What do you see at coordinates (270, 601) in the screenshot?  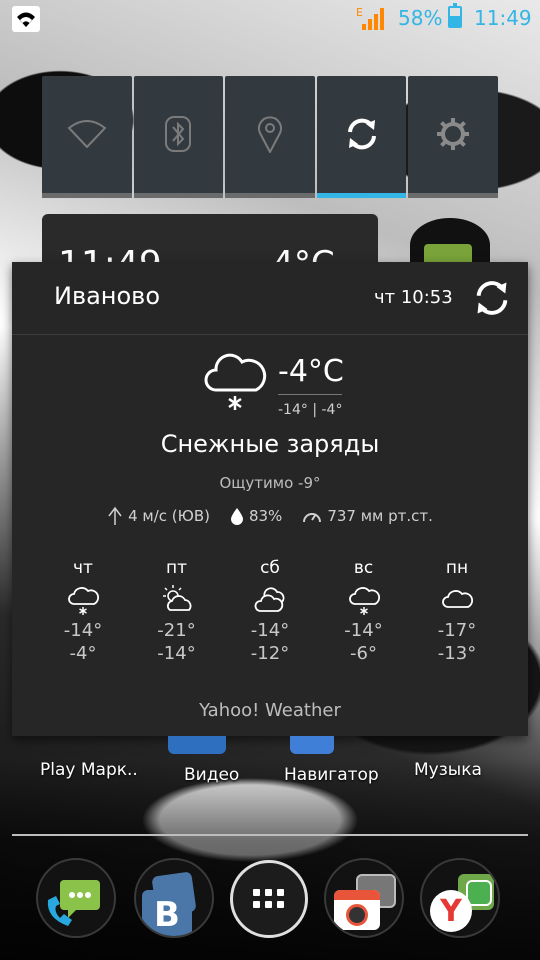 I see `cloudy-icon` at bounding box center [270, 601].